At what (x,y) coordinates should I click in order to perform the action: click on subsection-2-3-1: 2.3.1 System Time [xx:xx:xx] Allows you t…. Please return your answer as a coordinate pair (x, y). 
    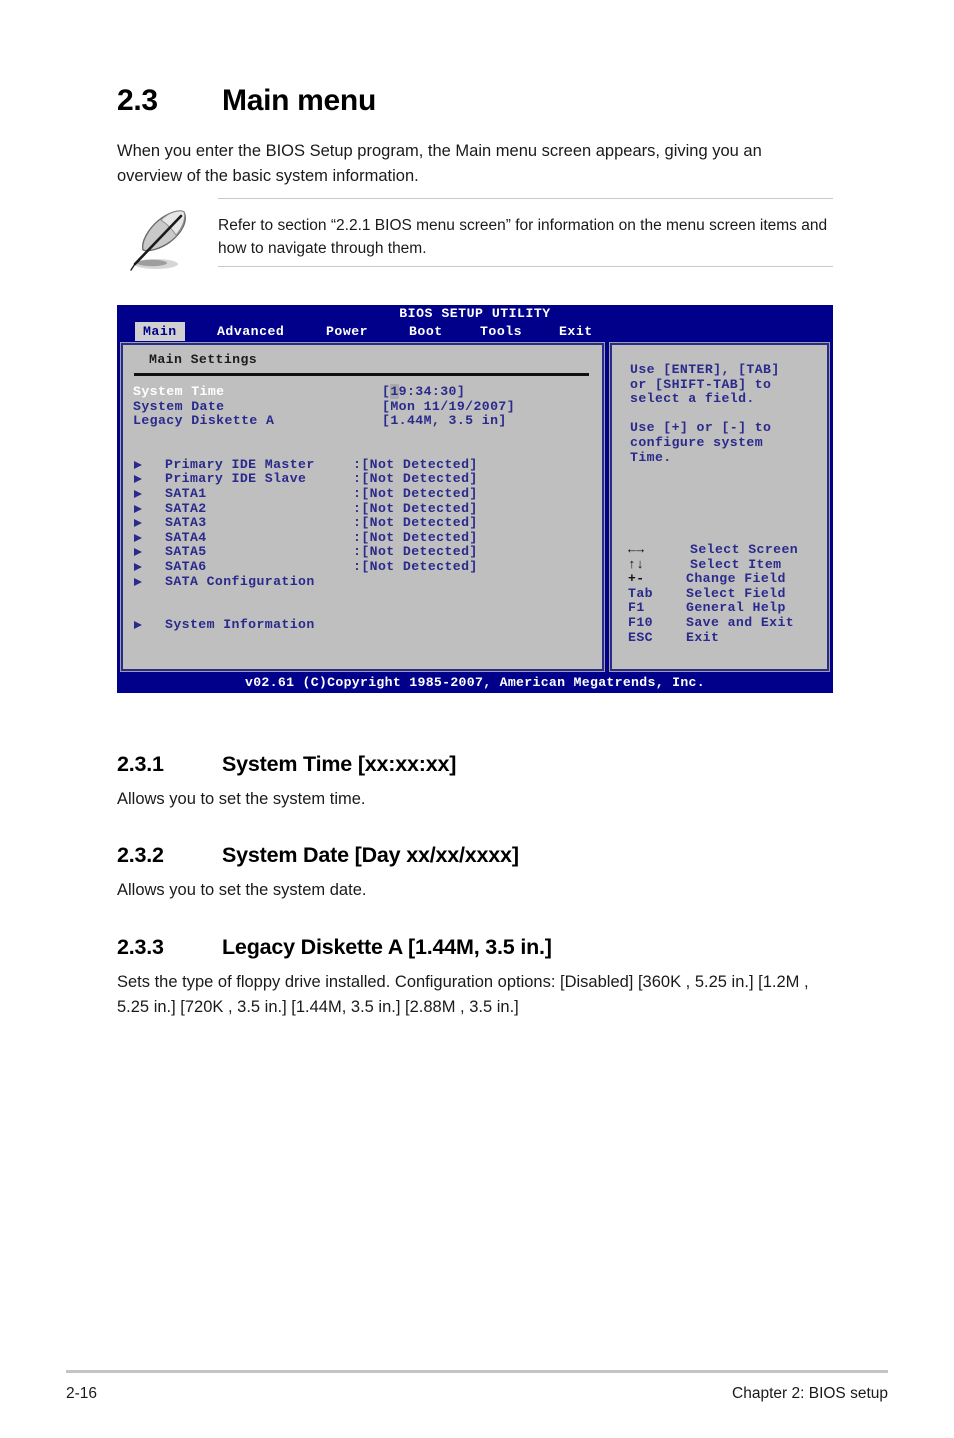
    Looking at the image, I should click on (475, 782).